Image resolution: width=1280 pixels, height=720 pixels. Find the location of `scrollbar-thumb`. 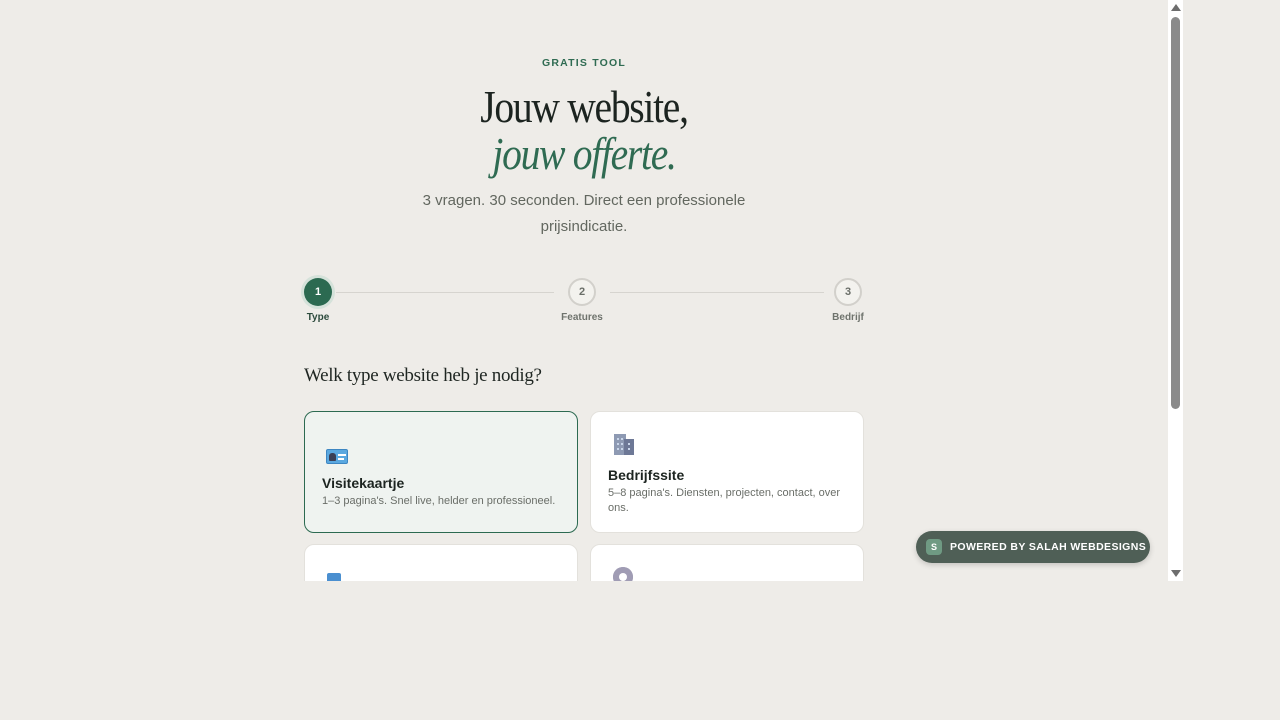

scrollbar-thumb is located at coordinates (1175, 213).